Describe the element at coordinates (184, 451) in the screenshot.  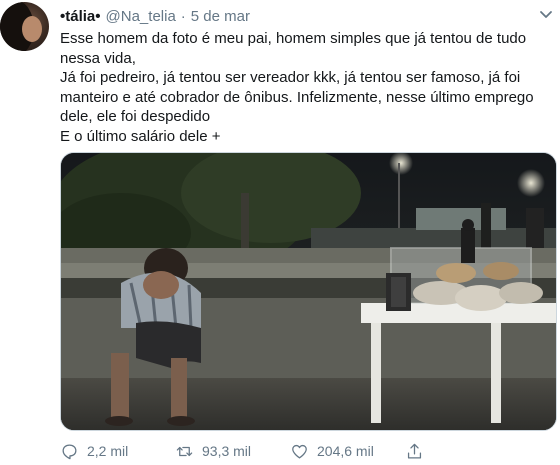
I see `retweet-icon` at that location.